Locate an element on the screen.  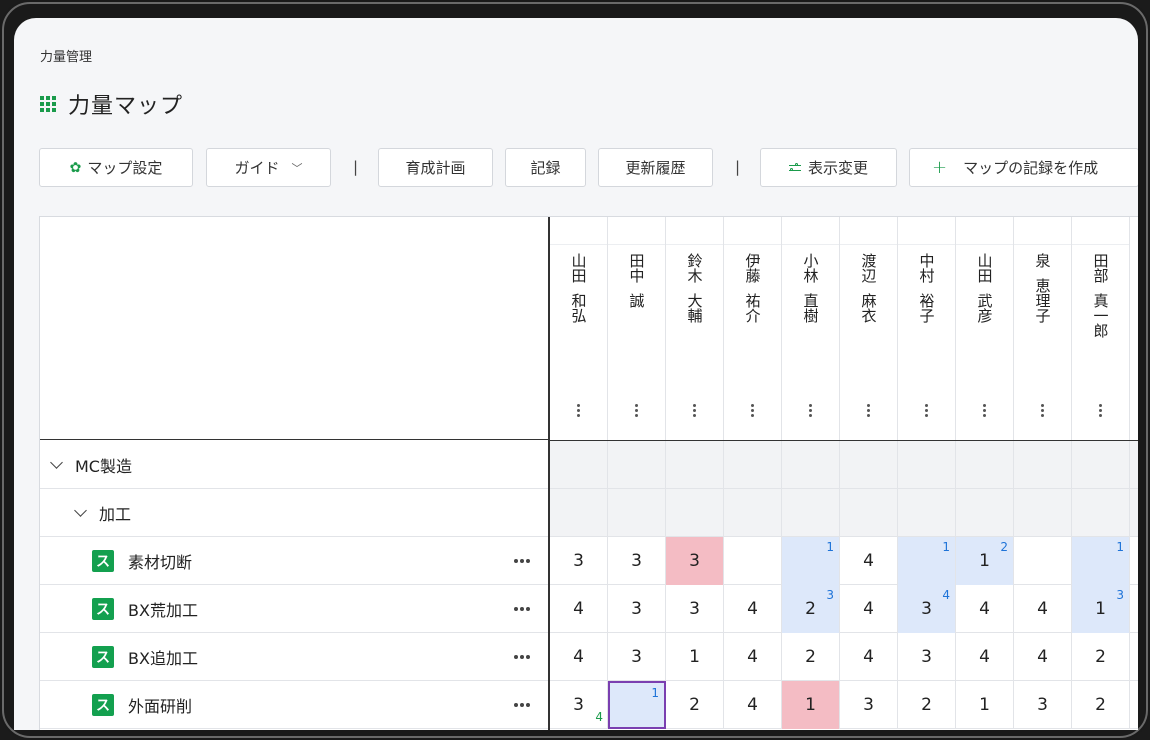
map-settings-button: ✿ マップ設定 is located at coordinates (116, 167).